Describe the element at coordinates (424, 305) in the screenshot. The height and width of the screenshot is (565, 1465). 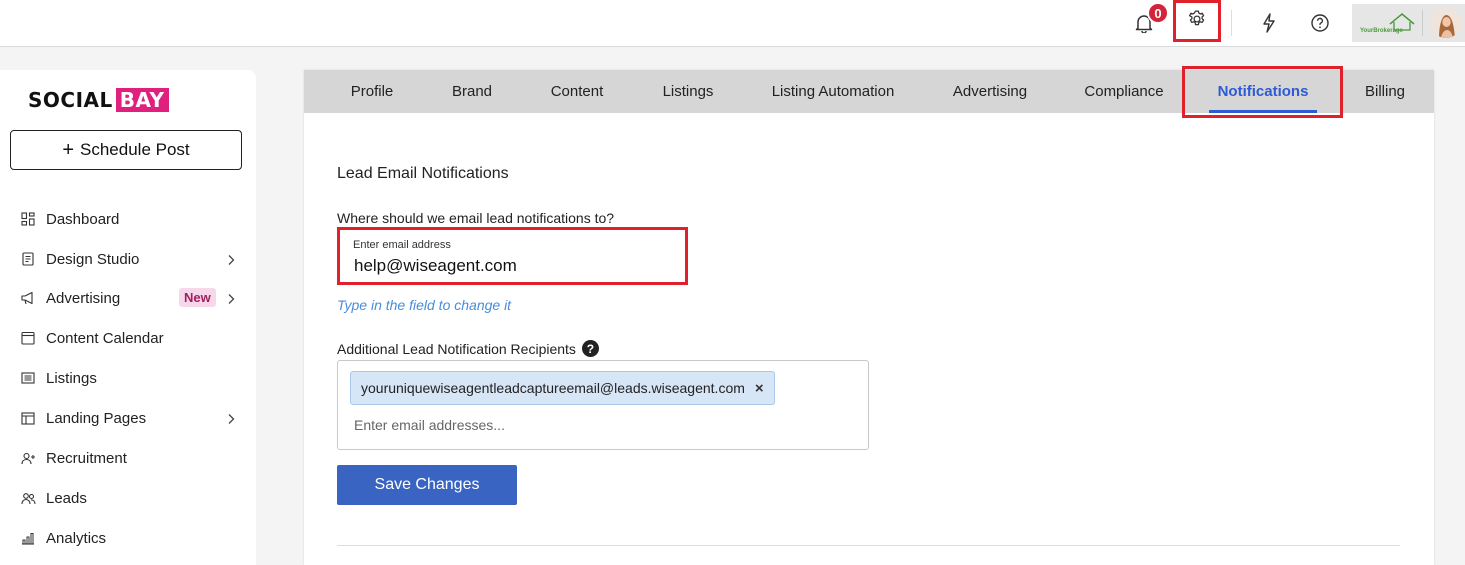
I see `email-hint: Type in the field to change it` at that location.